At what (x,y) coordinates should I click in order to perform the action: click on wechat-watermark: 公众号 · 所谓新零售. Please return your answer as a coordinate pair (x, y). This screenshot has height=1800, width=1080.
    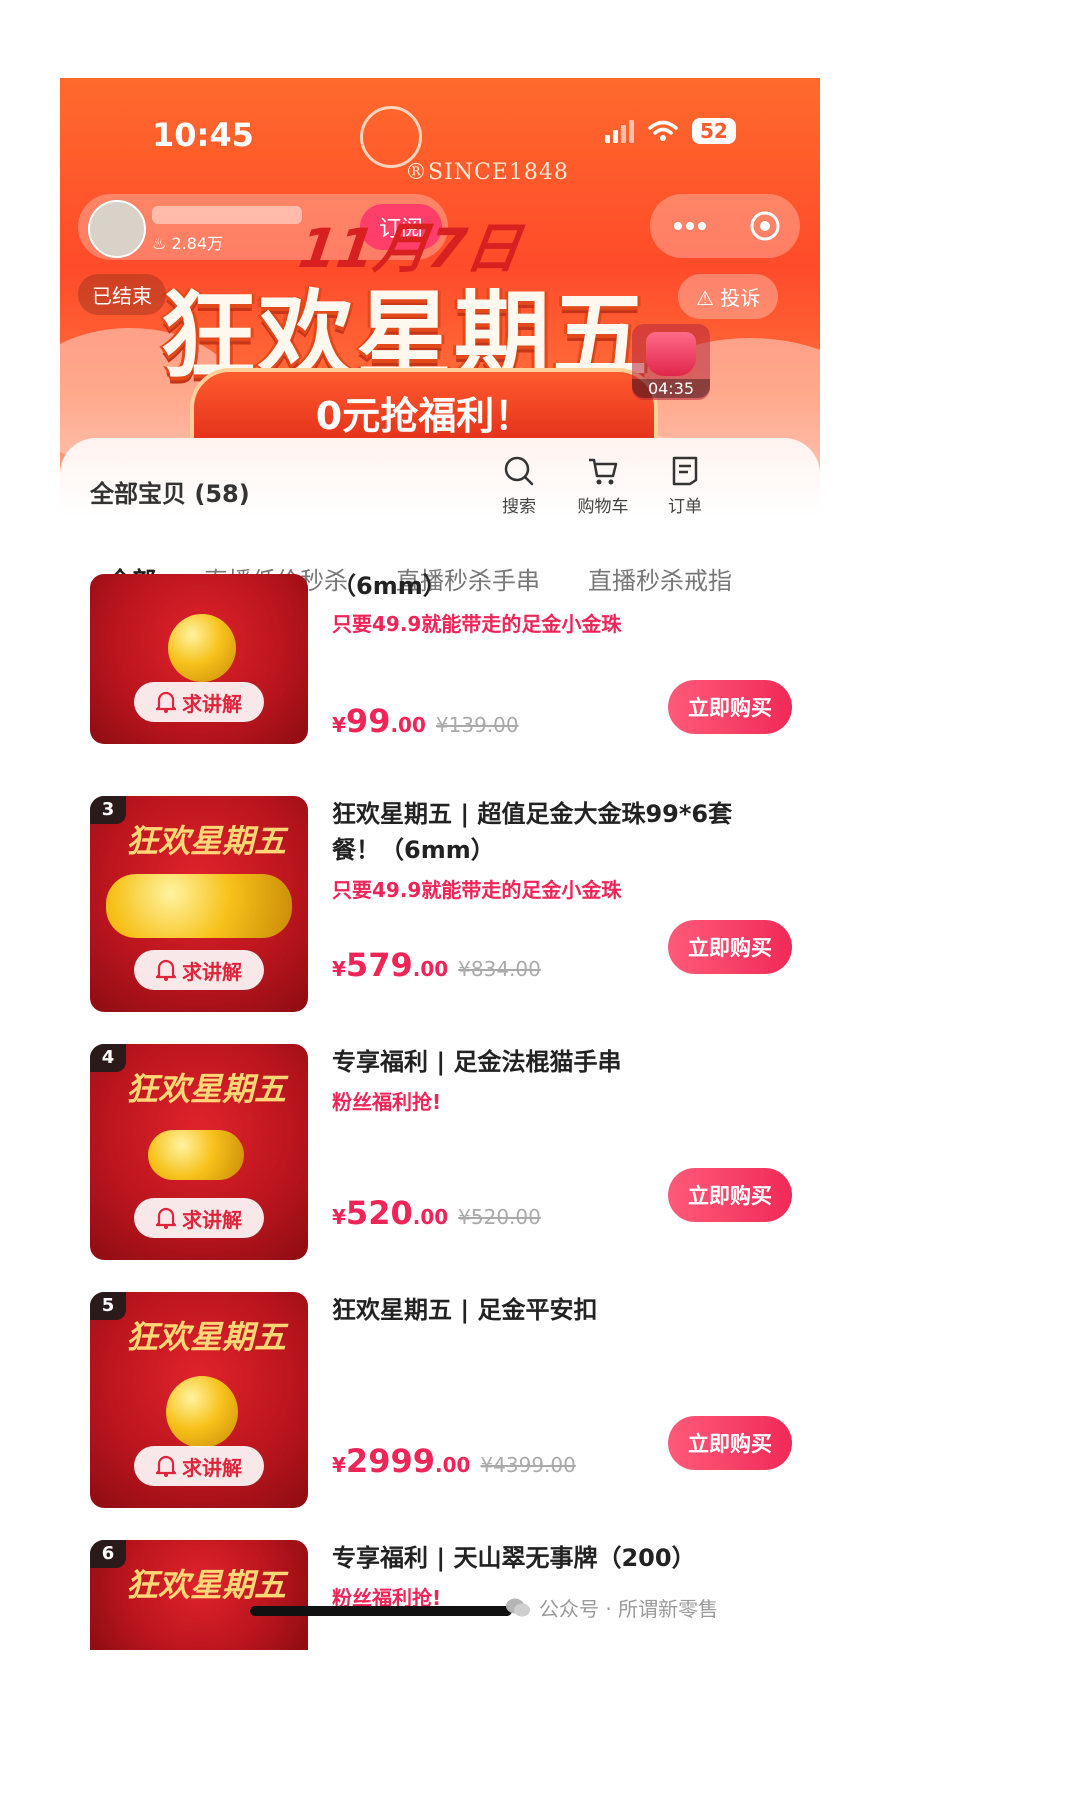
    Looking at the image, I should click on (611, 1607).